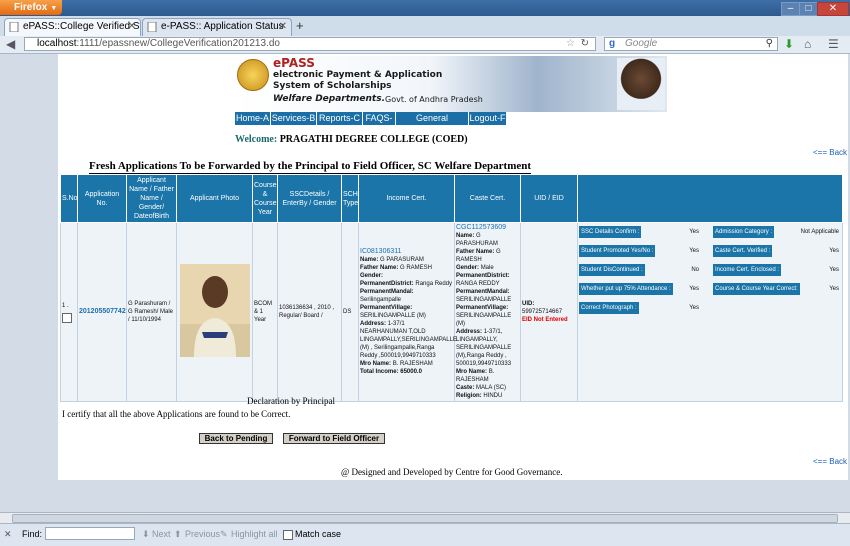  Describe the element at coordinates (406, 296) in the screenshot. I see `income-mandal: PermanentMandal: Serilingampalle` at that location.